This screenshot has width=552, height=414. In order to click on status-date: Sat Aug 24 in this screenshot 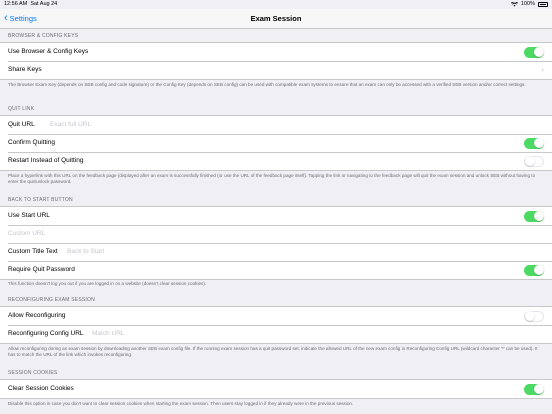, I will do `click(44, 4)`.